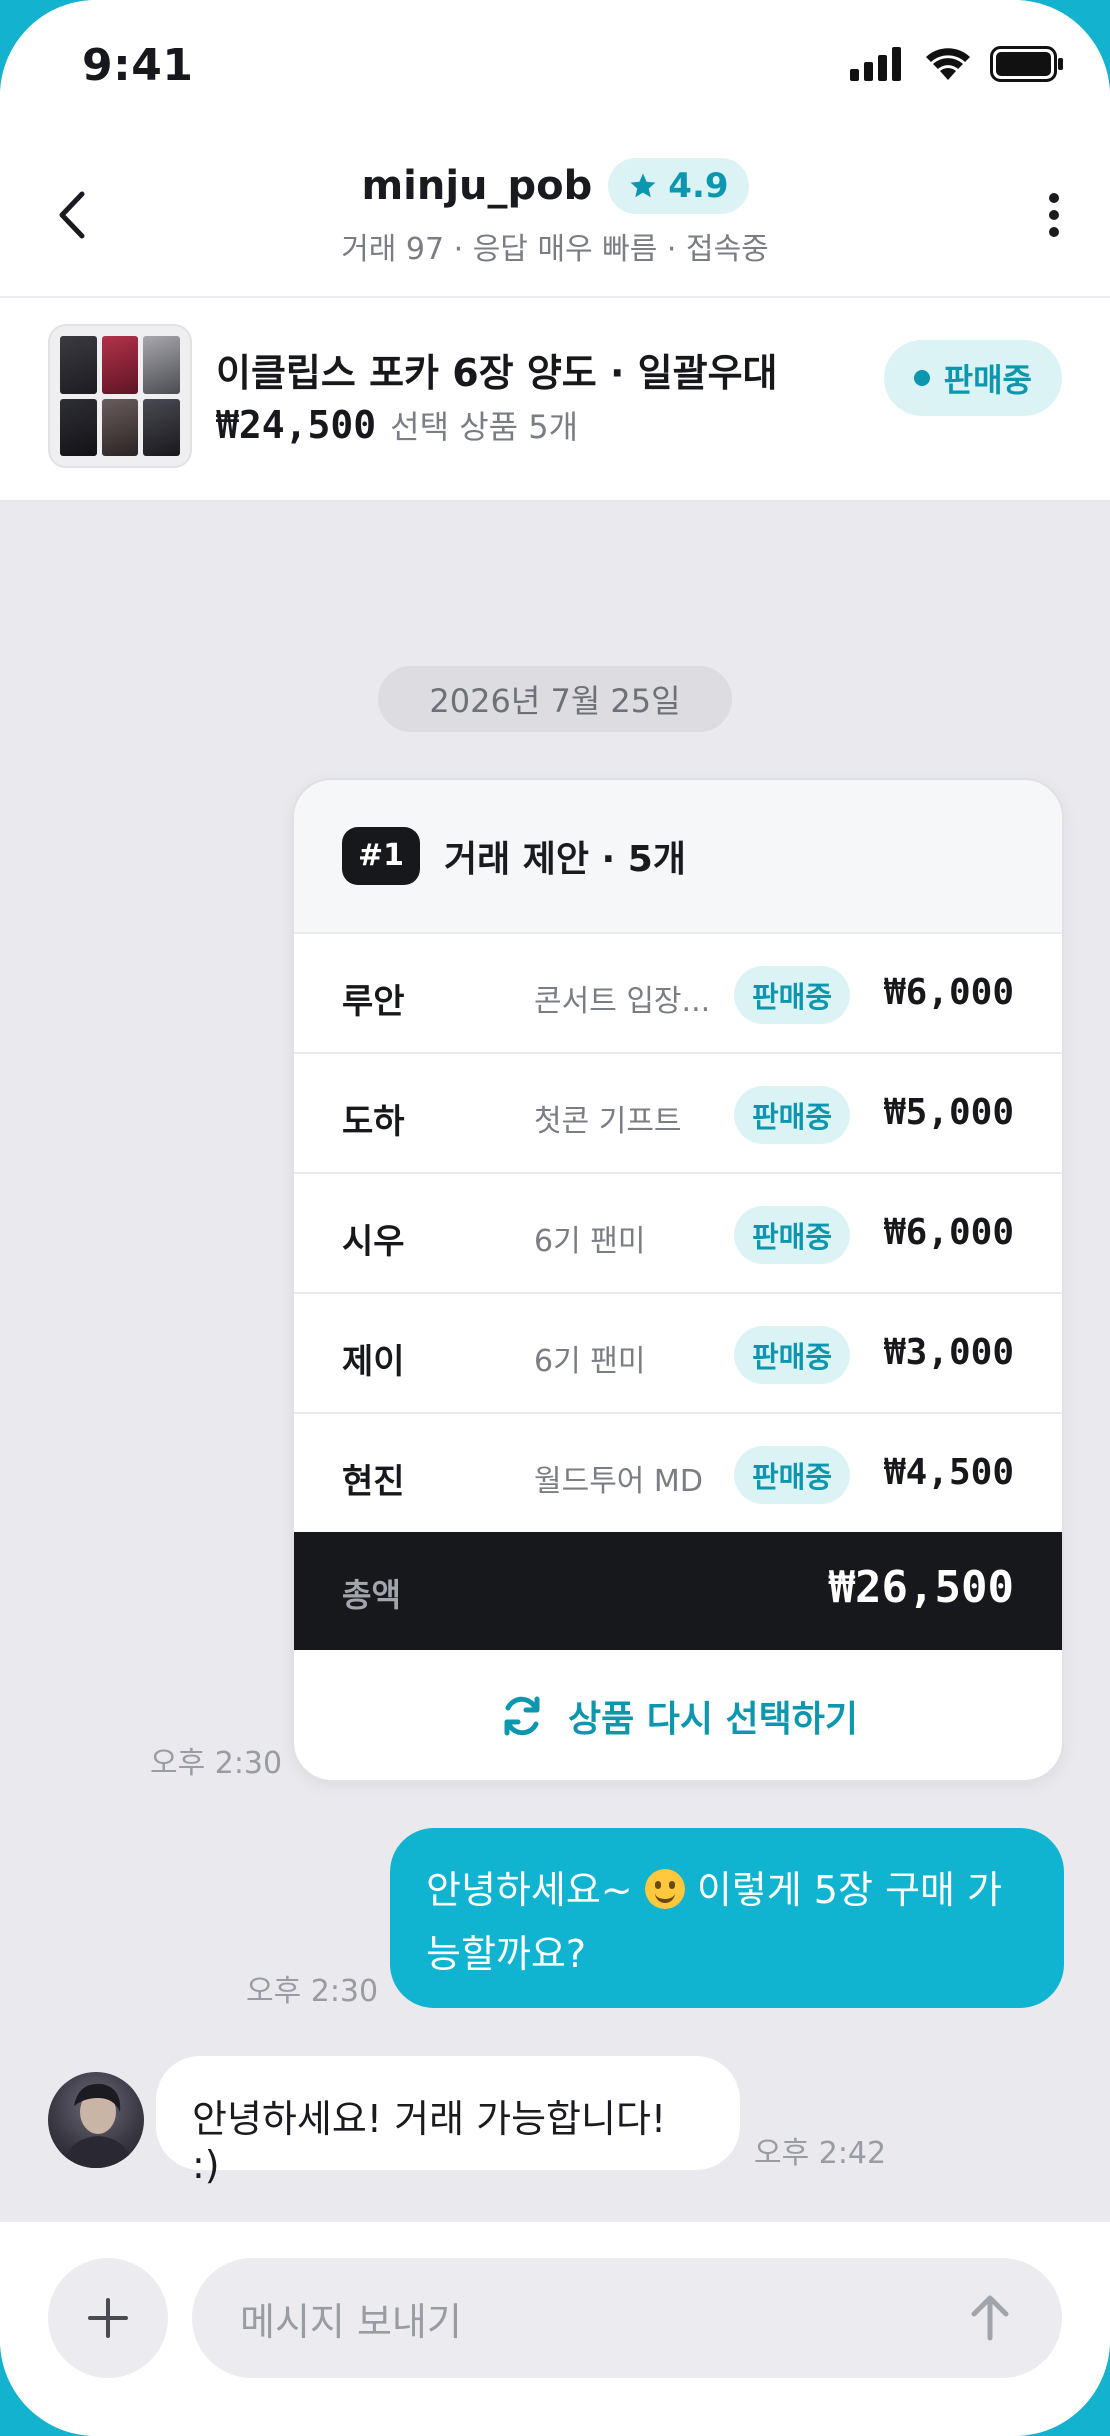 The image size is (1110, 2436). Describe the element at coordinates (698, 186) in the screenshot. I see `rating-value: 4.9` at that location.